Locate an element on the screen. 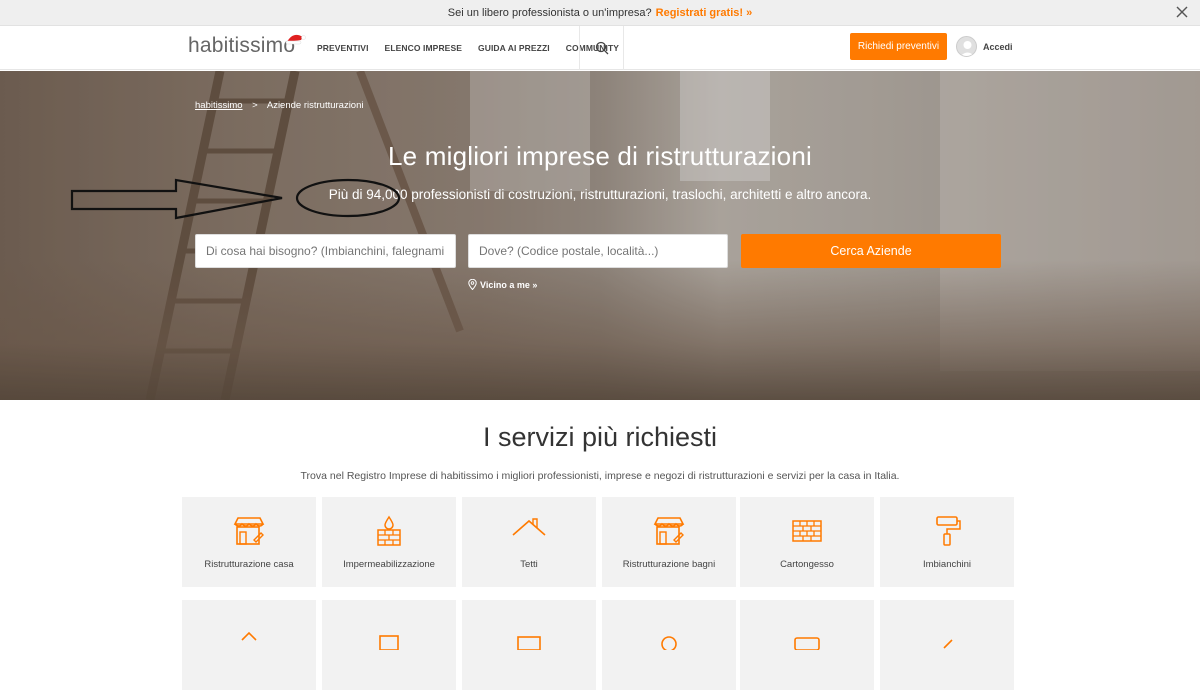 The image size is (1200, 690). register-link: Registrati gratis! » is located at coordinates (704, 13).